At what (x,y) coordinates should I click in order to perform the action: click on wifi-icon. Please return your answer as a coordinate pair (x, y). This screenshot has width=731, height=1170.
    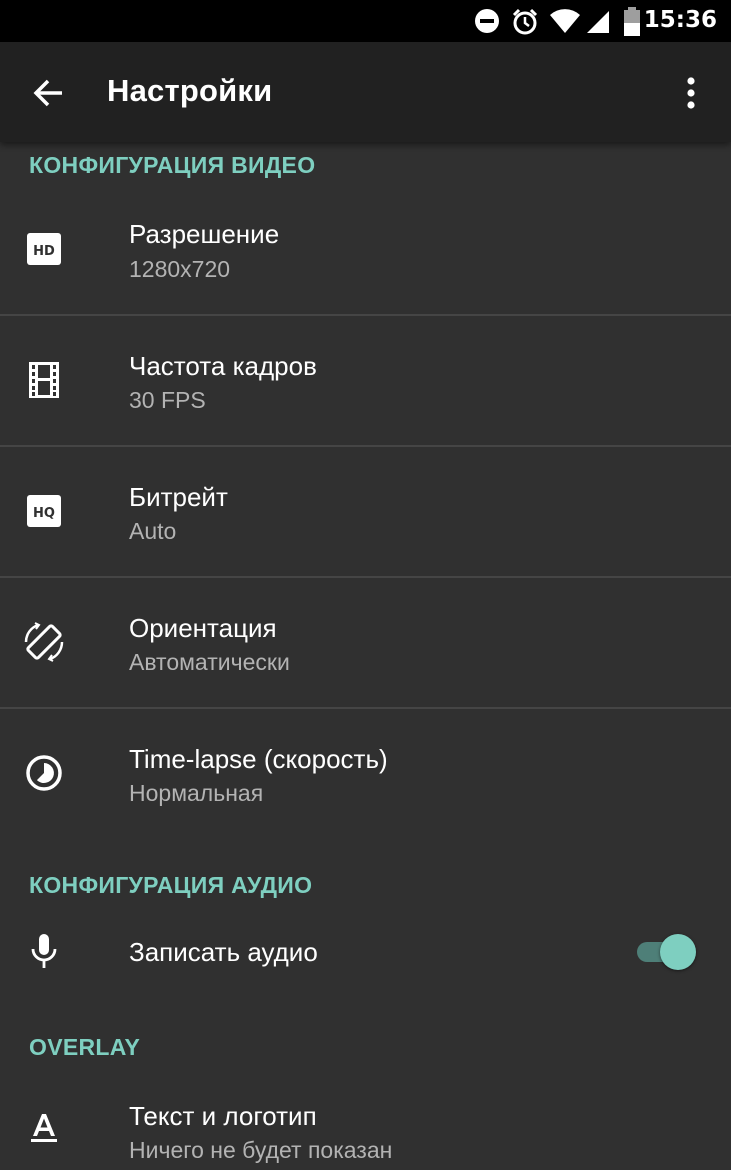
    Looking at the image, I should click on (565, 21).